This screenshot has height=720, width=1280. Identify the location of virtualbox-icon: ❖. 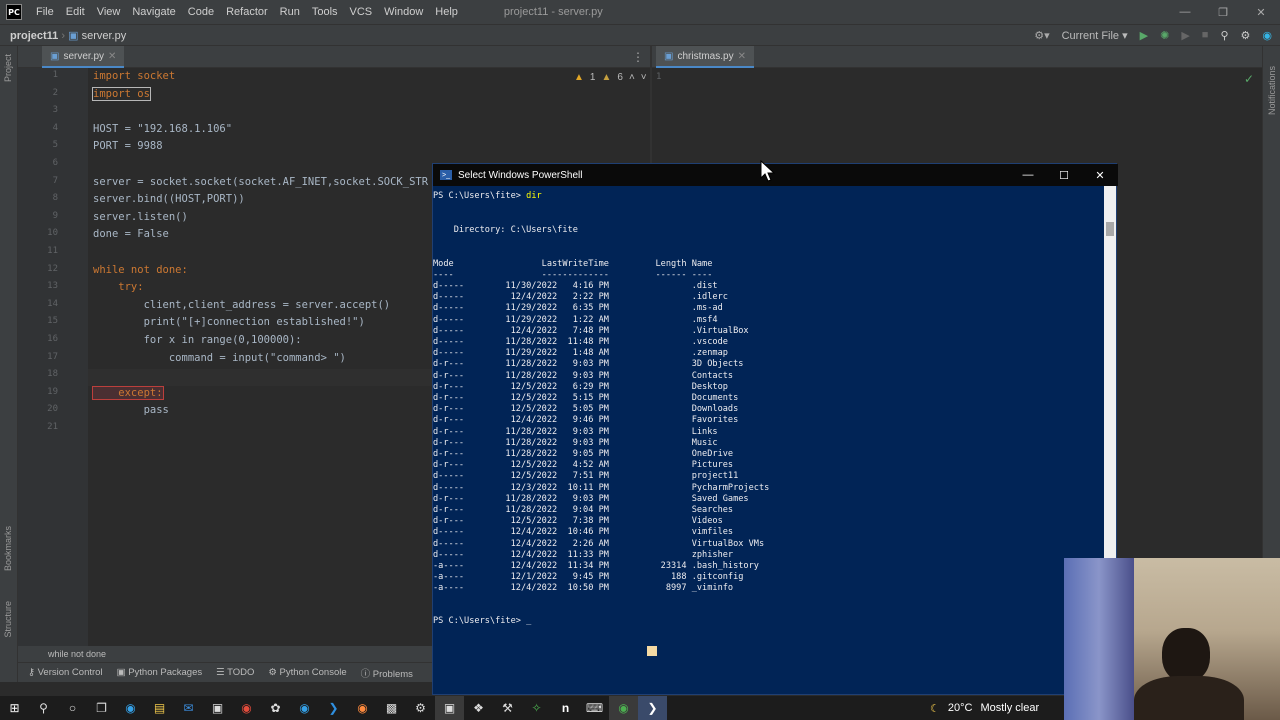
(478, 708).